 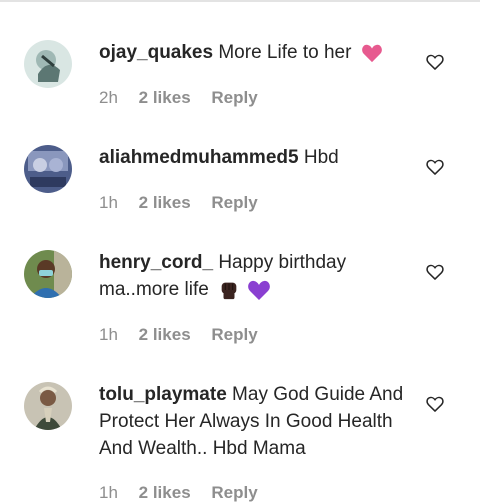 What do you see at coordinates (321, 157) in the screenshot?
I see `comment-body: Hbd` at bounding box center [321, 157].